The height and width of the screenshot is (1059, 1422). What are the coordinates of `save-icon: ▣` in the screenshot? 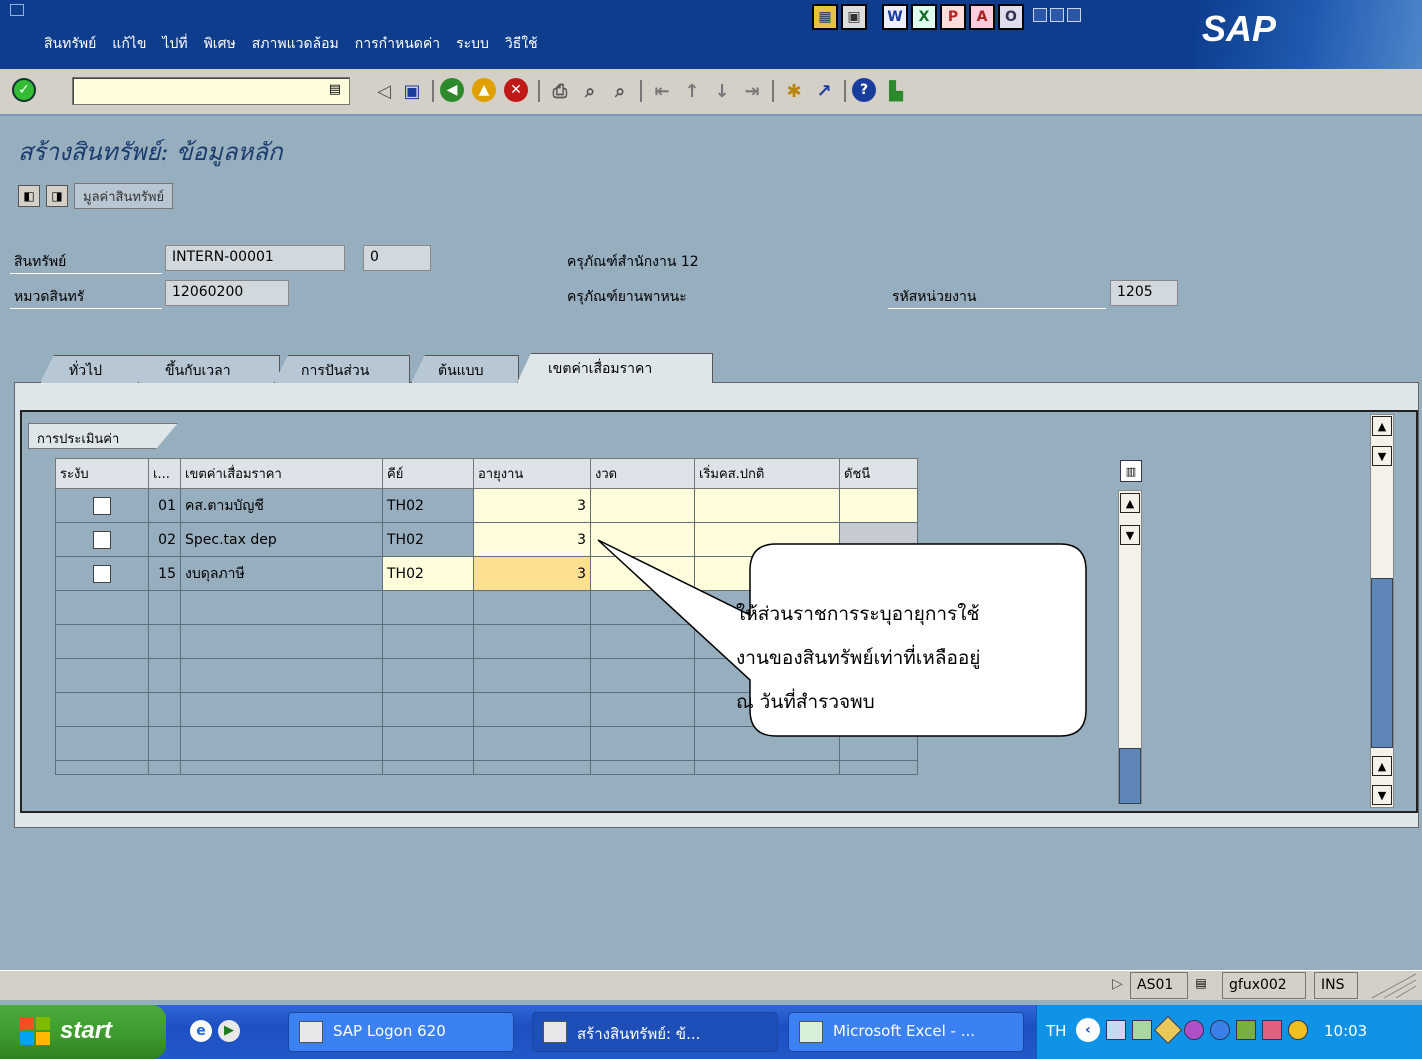 It's located at (412, 91).